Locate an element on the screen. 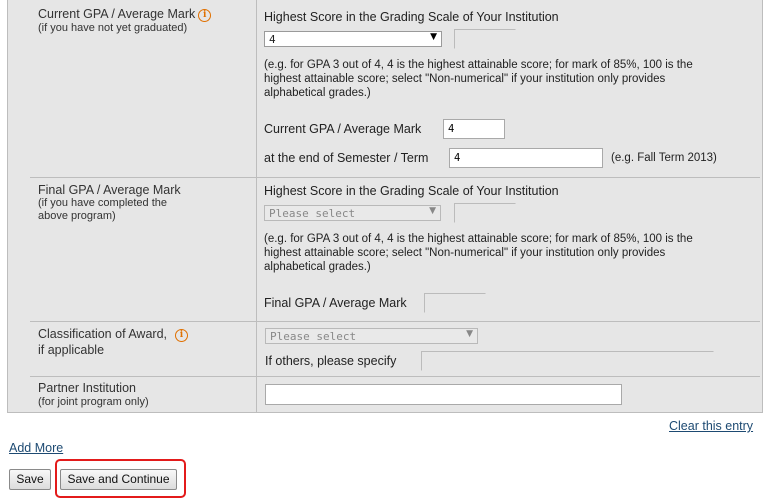 This screenshot has width=770, height=501. classification-label: Classification of Award, is located at coordinates (102, 334).